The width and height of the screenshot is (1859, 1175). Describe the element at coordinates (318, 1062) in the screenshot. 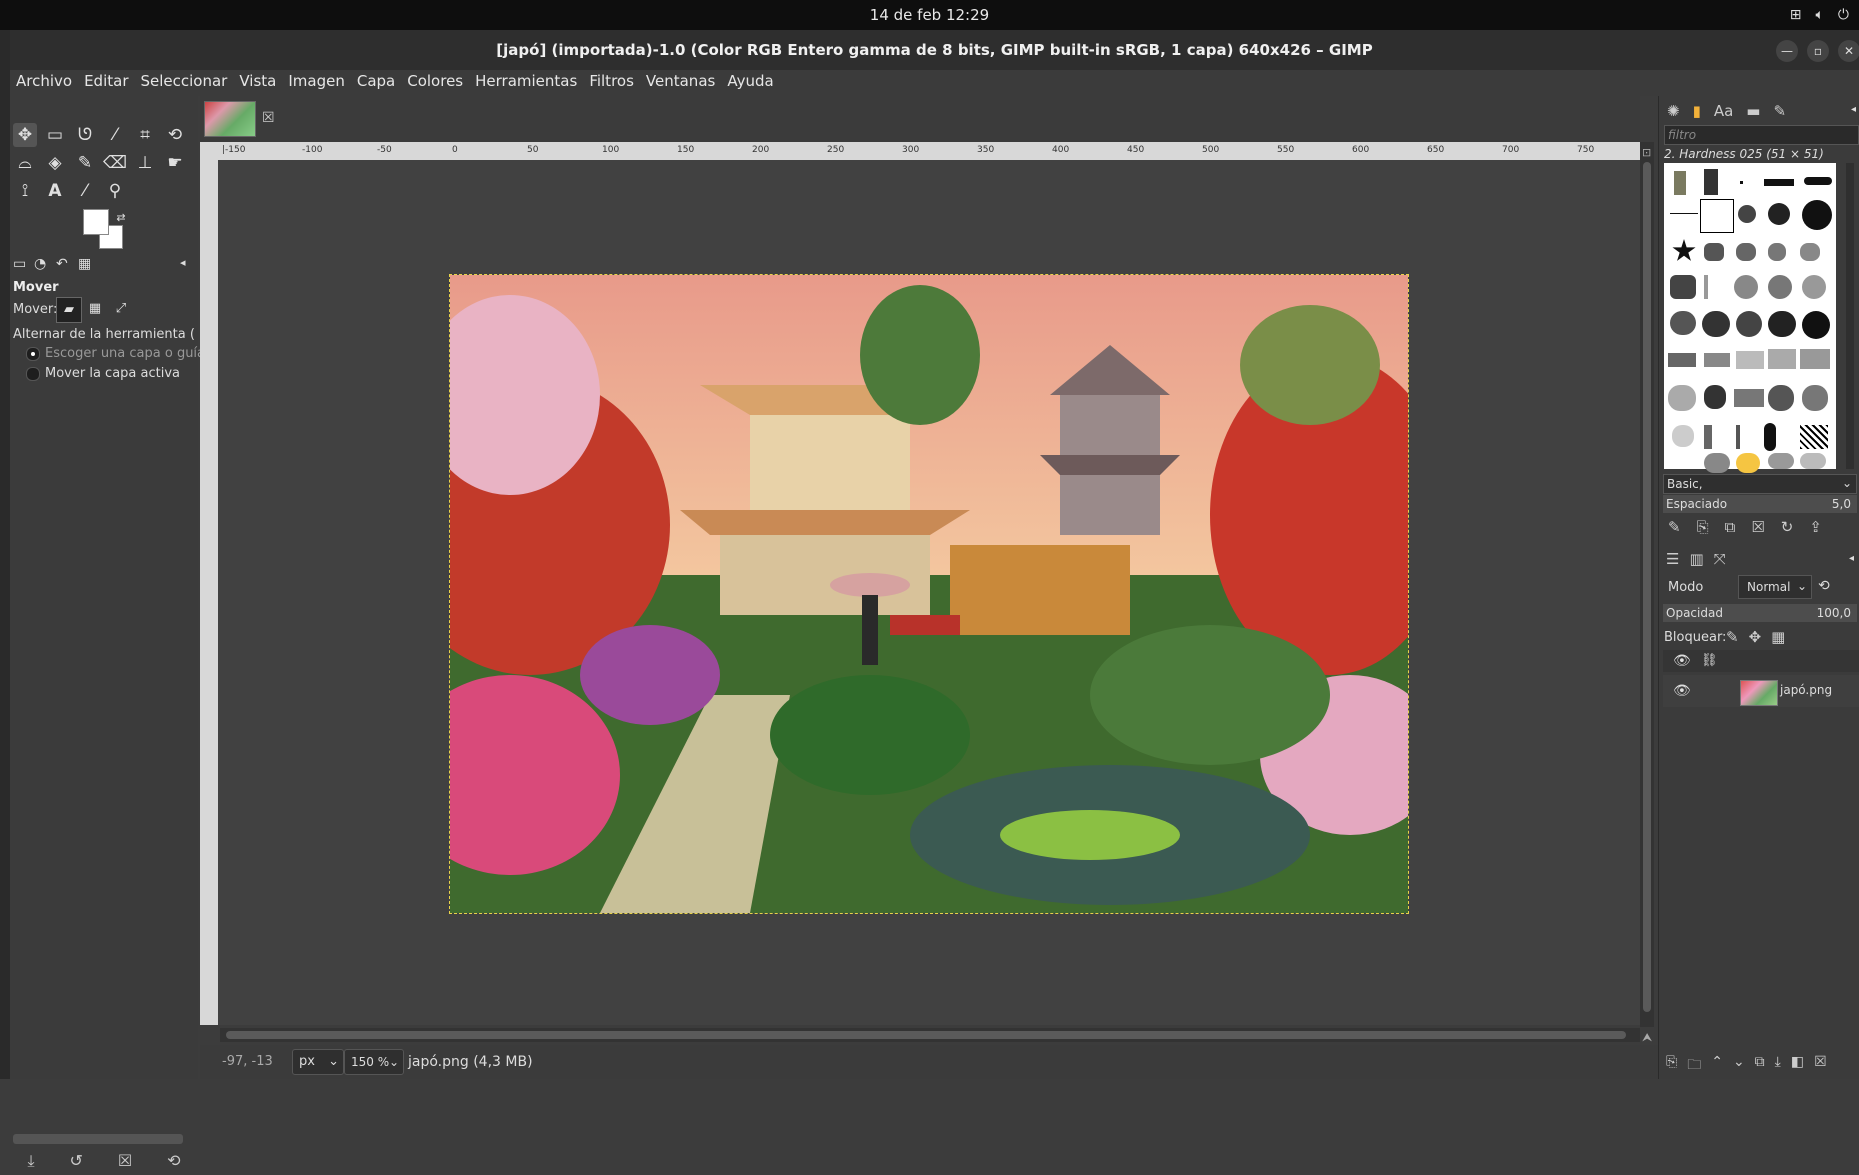

I see `unit-select: px ⌄` at that location.